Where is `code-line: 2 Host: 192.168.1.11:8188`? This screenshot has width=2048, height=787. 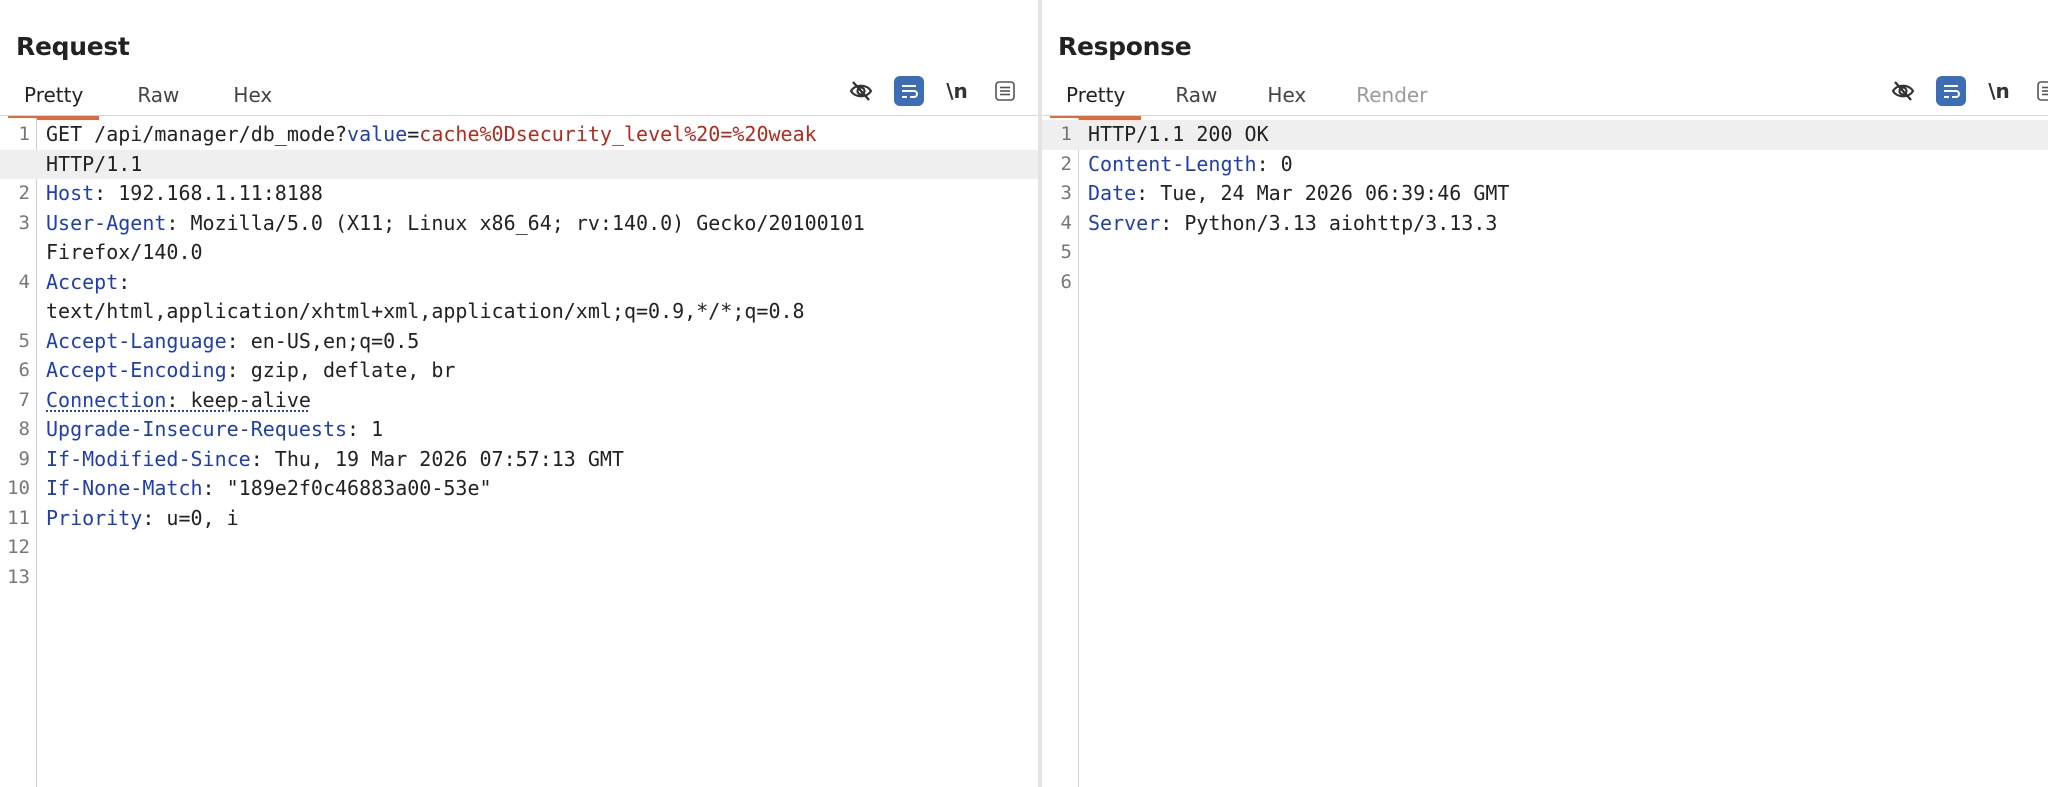
code-line: 2 Host: 192.168.1.11:8188 is located at coordinates (519, 194).